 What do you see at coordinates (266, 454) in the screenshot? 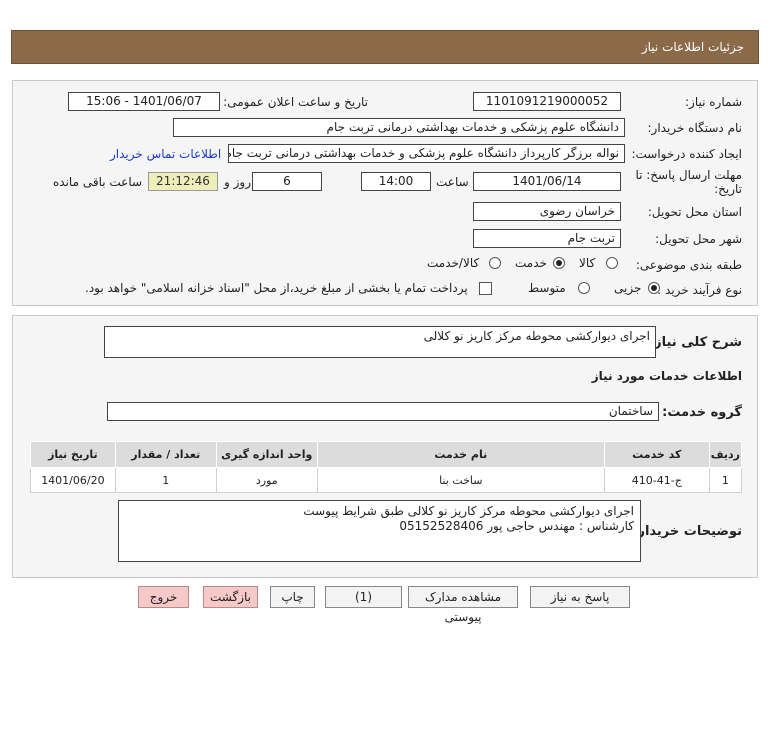
I see `col-unit: واحد اندازه گیری` at bounding box center [266, 454].